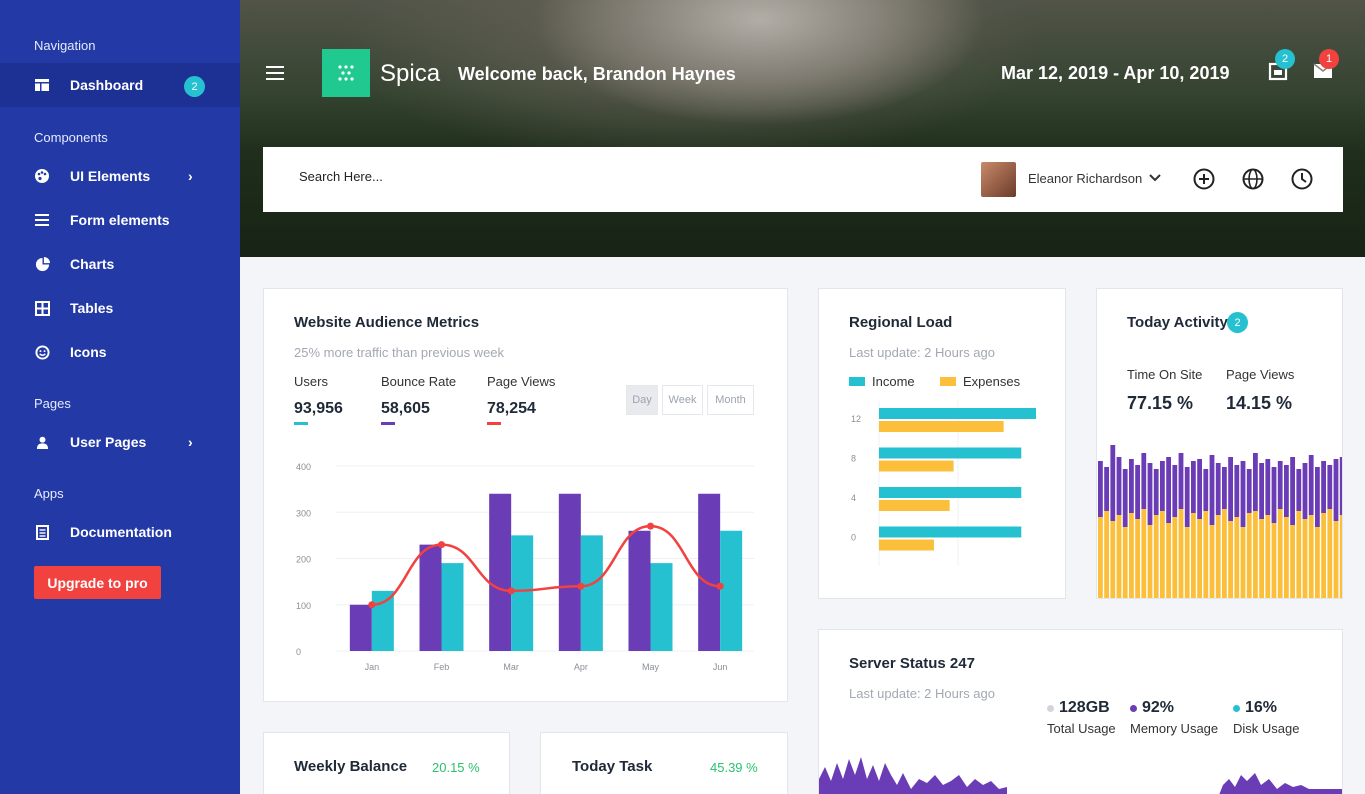 The height and width of the screenshot is (794, 1365). What do you see at coordinates (42, 264) in the screenshot?
I see `pie-chart-icon` at bounding box center [42, 264].